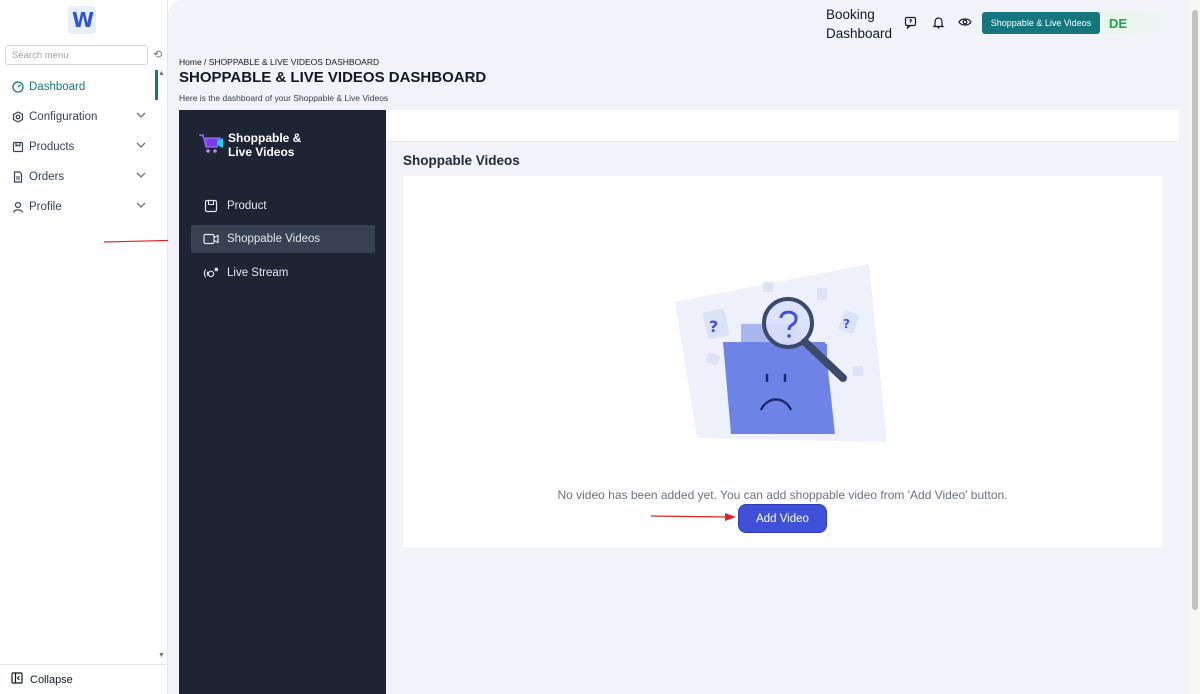 This screenshot has width=1200, height=694. I want to click on content-header-bar, so click(782, 126).